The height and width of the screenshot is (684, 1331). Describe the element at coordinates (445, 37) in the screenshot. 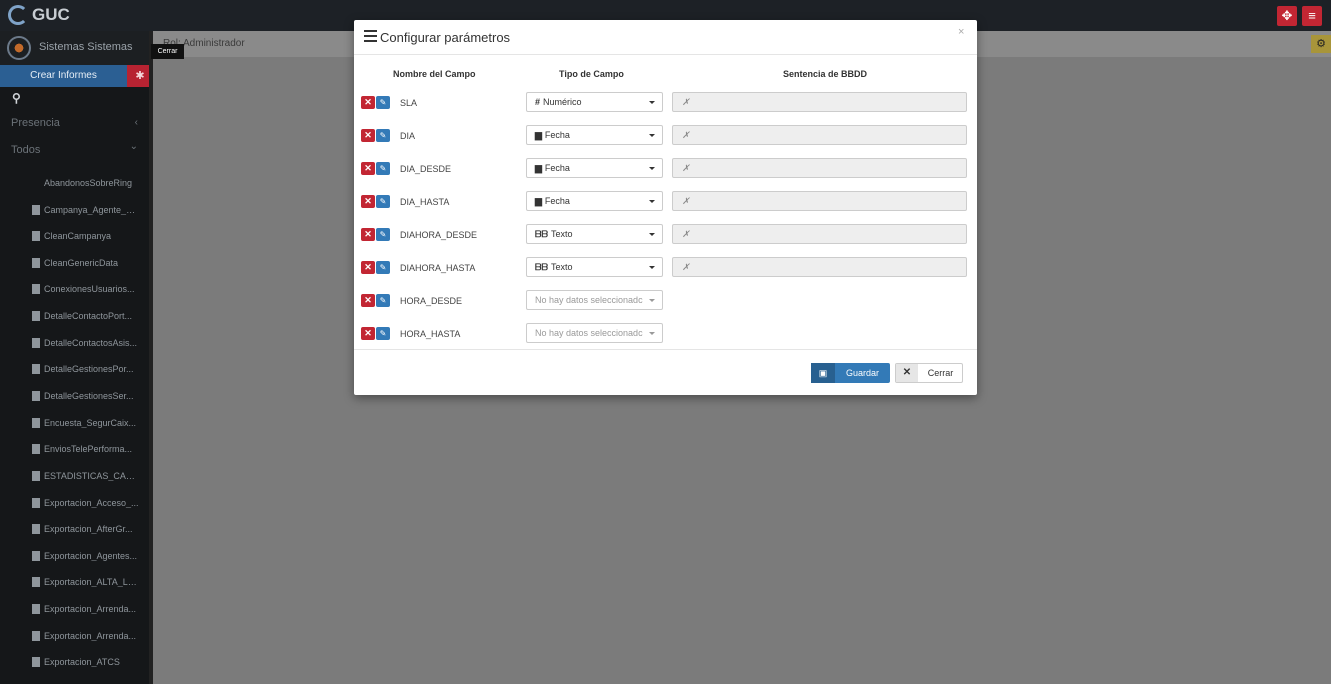

I see `modal-title: Configurar parámetros` at that location.